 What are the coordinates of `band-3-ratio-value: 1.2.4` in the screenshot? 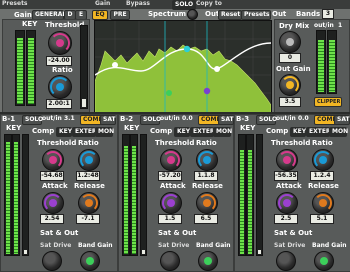 It's located at (322, 176).